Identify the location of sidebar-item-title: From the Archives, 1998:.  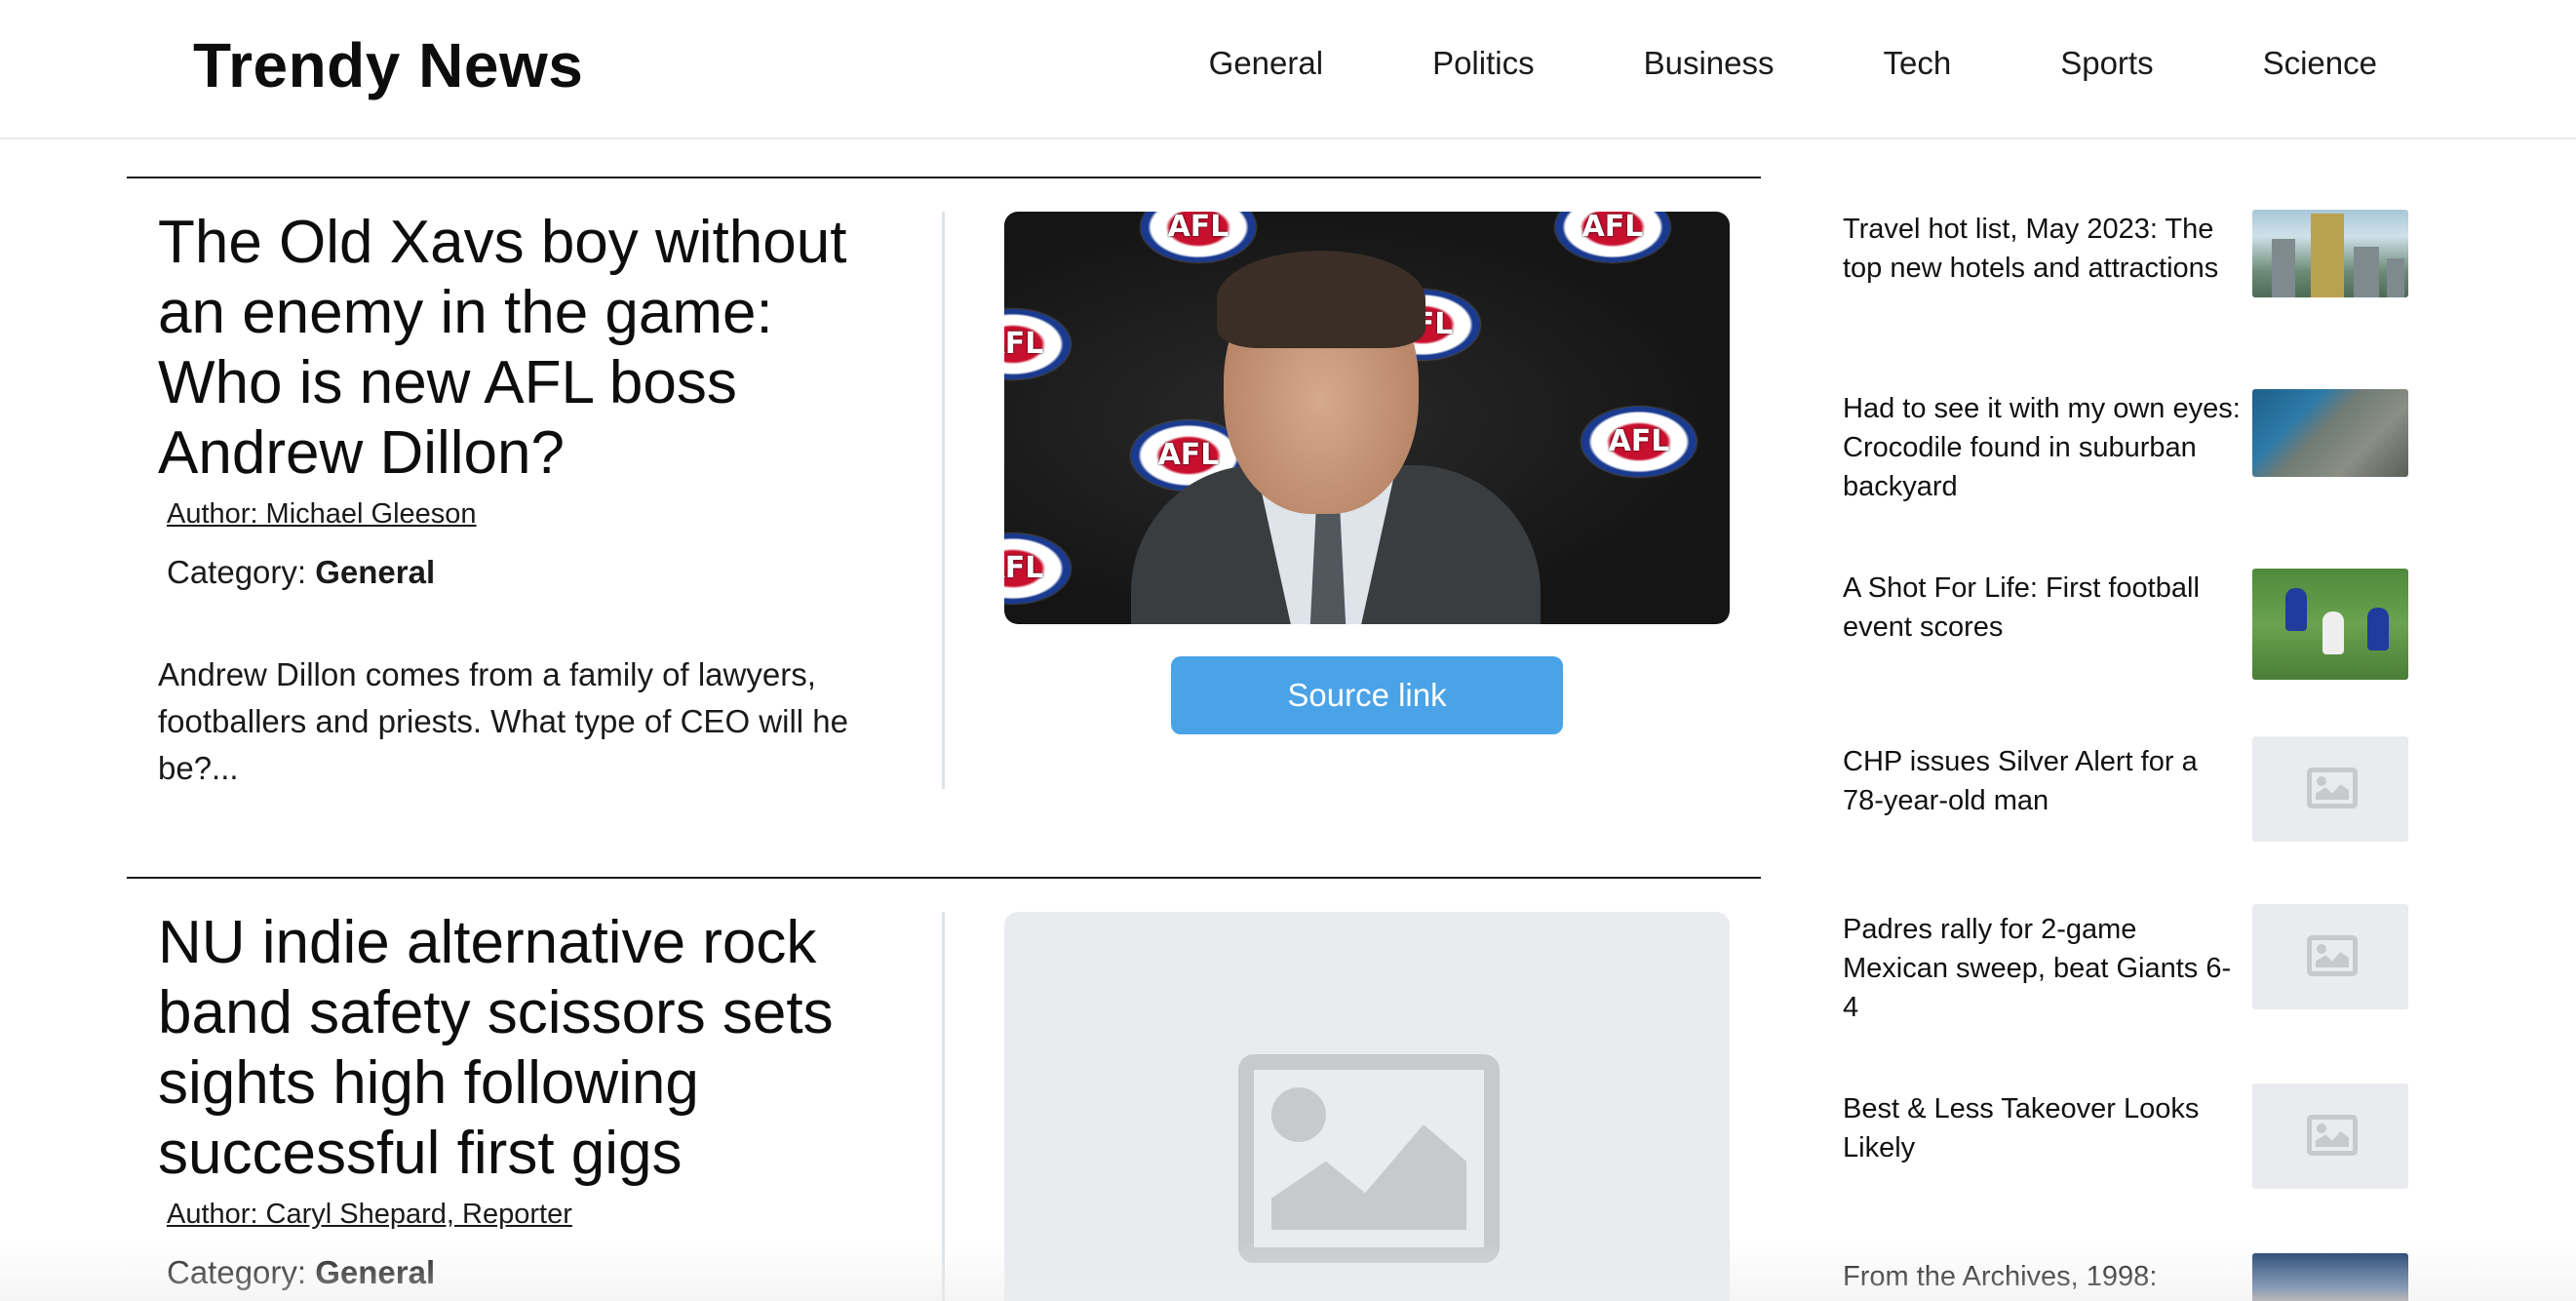
(2043, 1276).